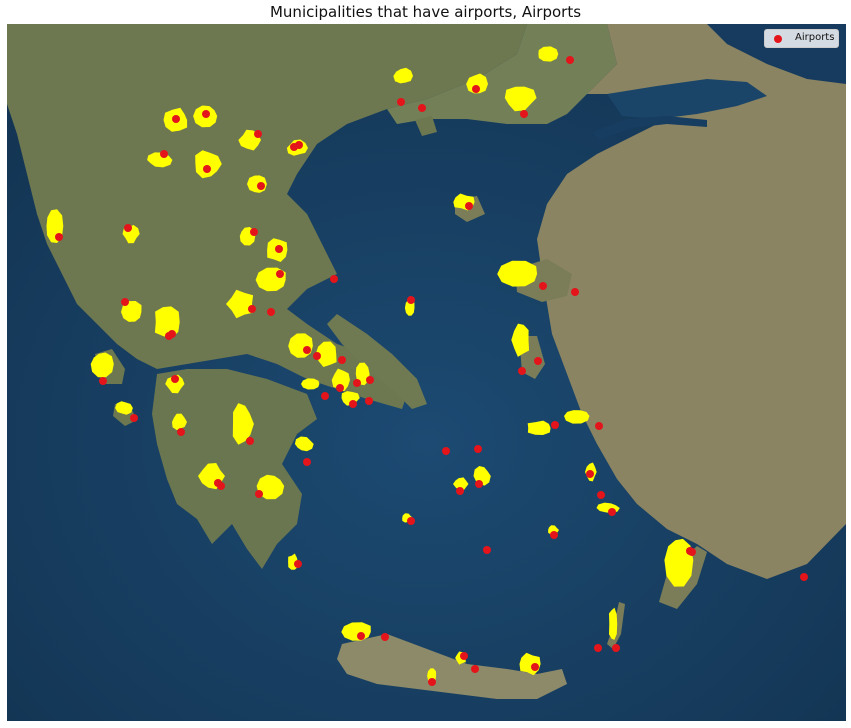 Image resolution: width=851 pixels, height=728 pixels. I want to click on red-circle-marker-icon, so click(778, 39).